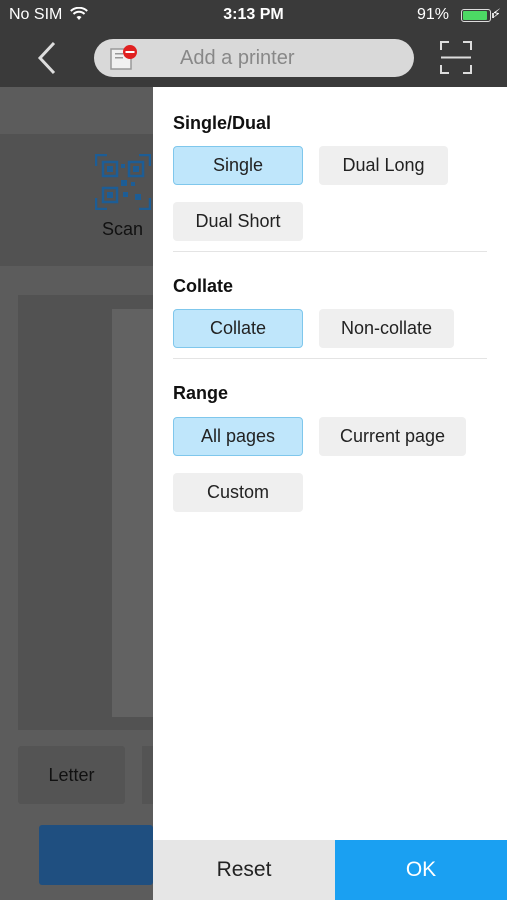 This screenshot has height=900, width=507. I want to click on option-non-collate: Non-collate, so click(386, 328).